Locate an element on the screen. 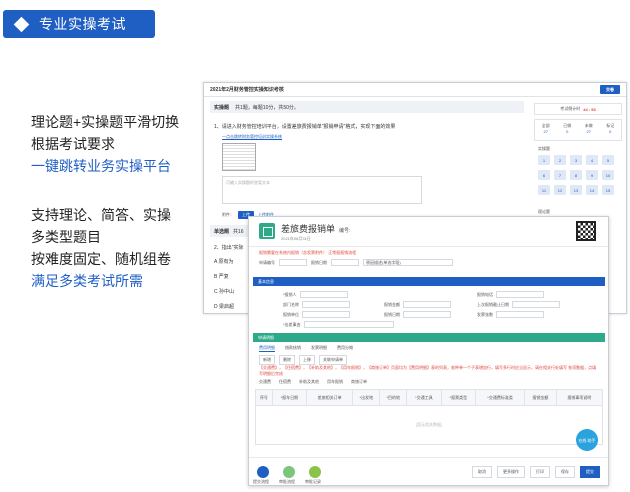 The width and height of the screenshot is (630, 492). feature-line-highlight: 满足多类考试所需 is located at coordinates (87, 281).